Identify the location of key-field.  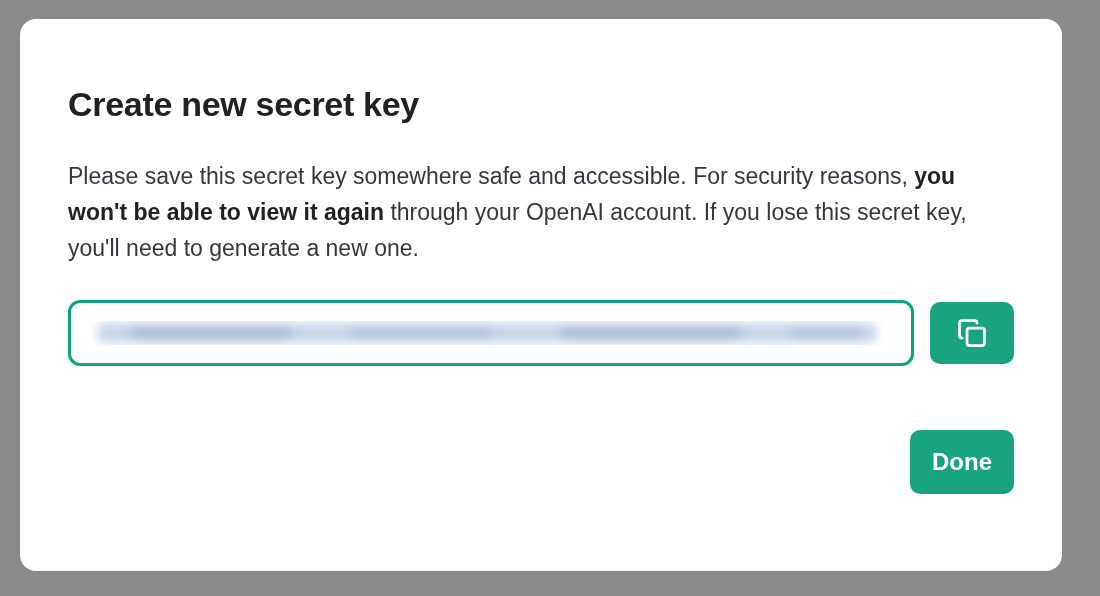
(491, 333).